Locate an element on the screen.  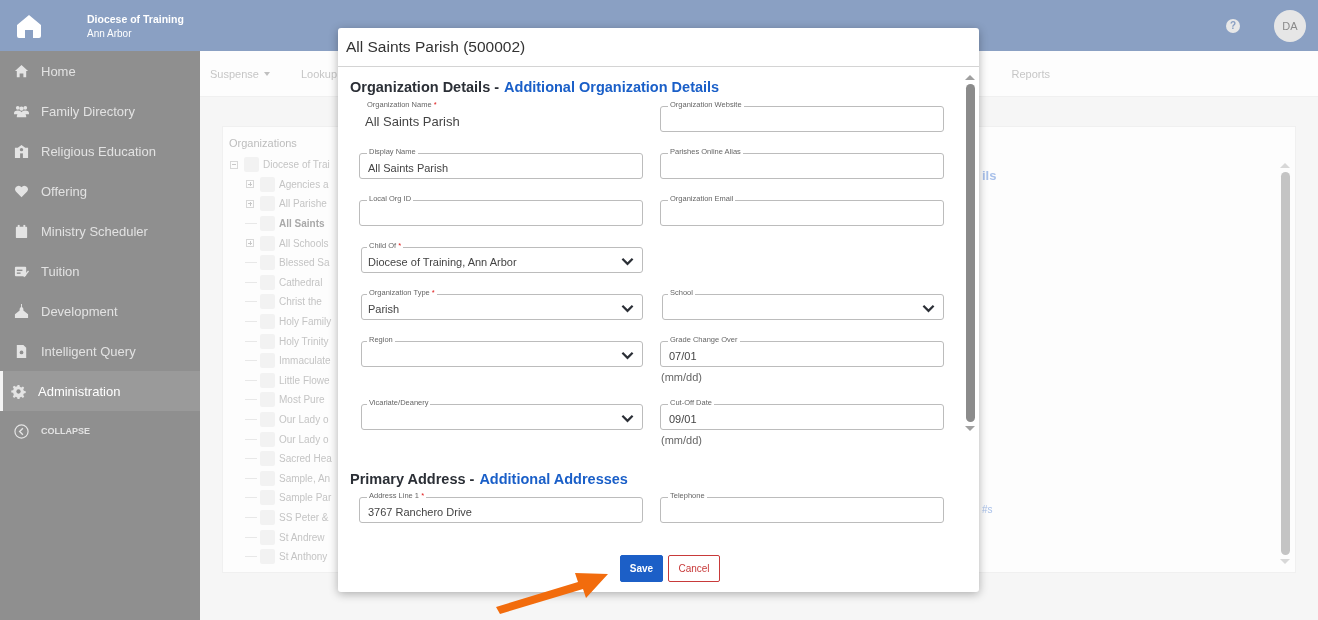
tree-item: All Saints is located at coordinates (302, 224).